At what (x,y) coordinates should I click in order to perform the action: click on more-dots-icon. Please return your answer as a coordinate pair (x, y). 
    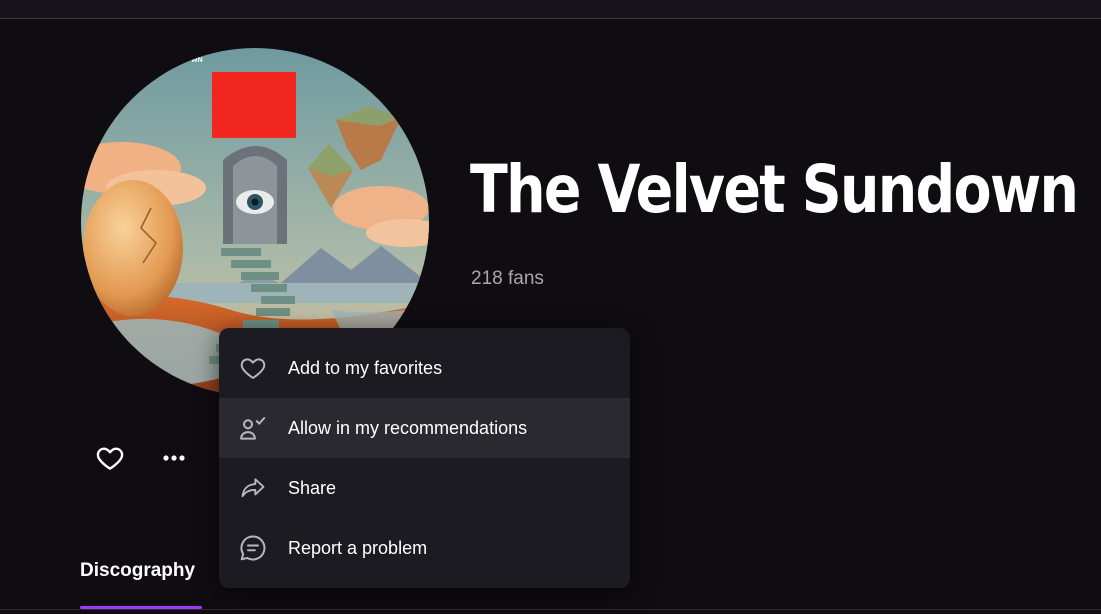
    Looking at the image, I should click on (174, 458).